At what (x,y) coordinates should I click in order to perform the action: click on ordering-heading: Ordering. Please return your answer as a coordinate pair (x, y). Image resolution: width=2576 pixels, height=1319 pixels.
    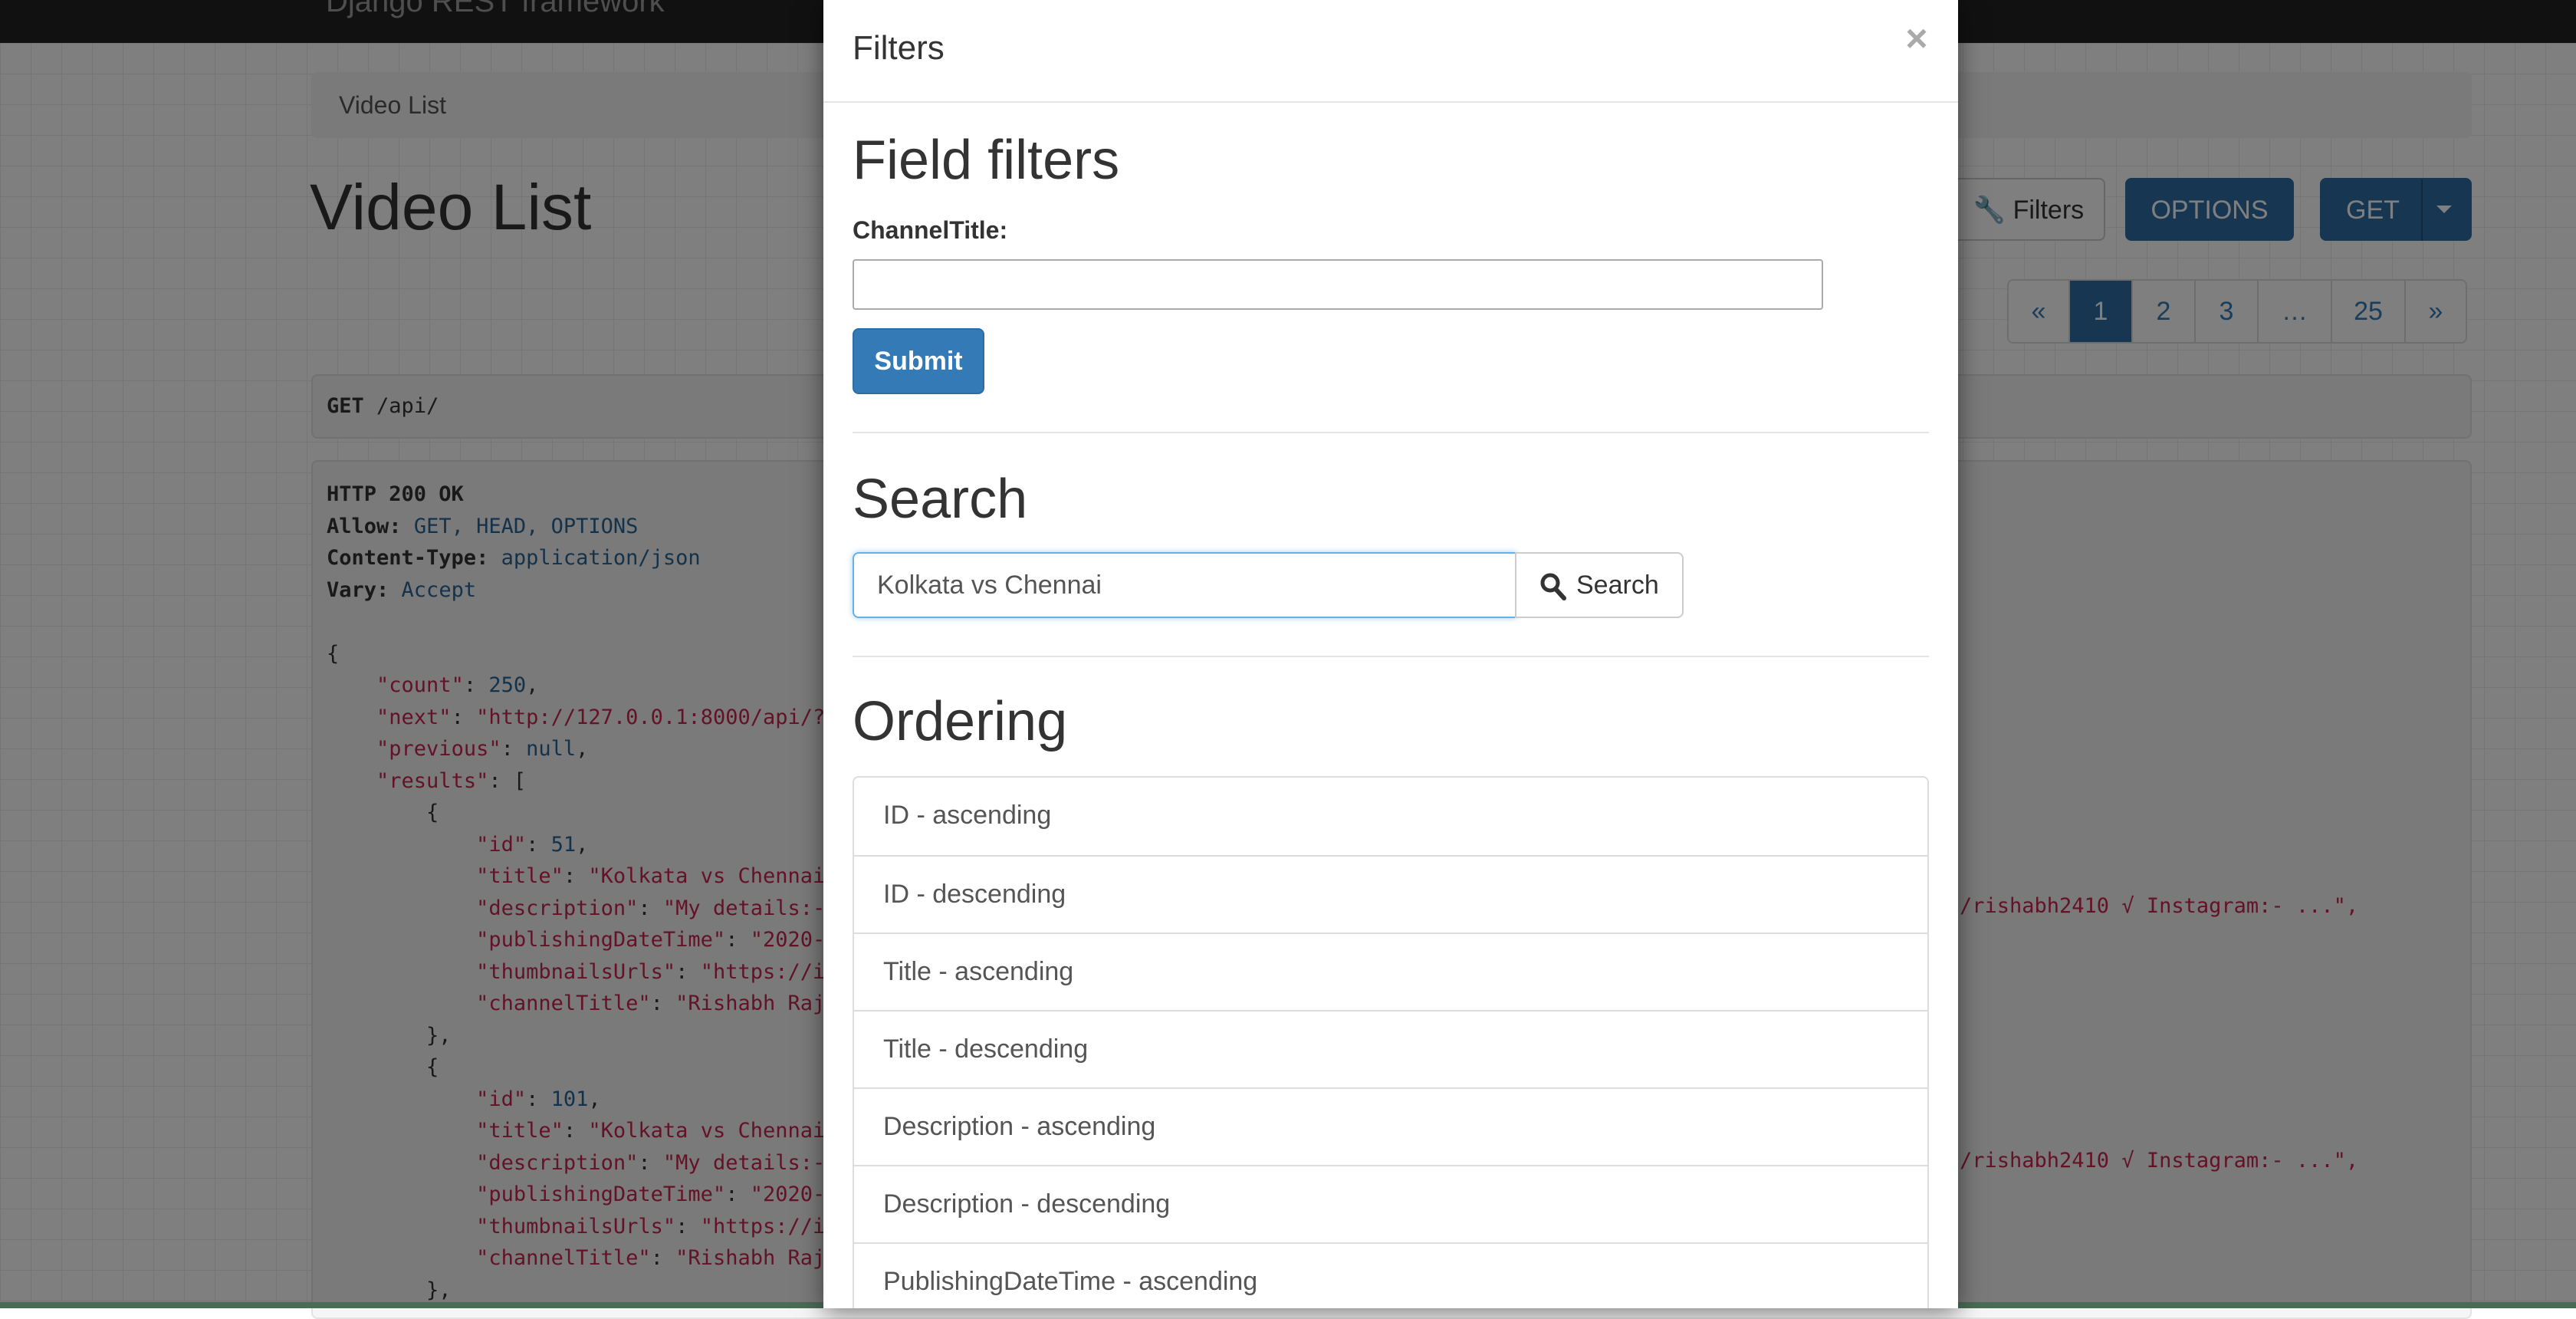
    Looking at the image, I should click on (961, 721).